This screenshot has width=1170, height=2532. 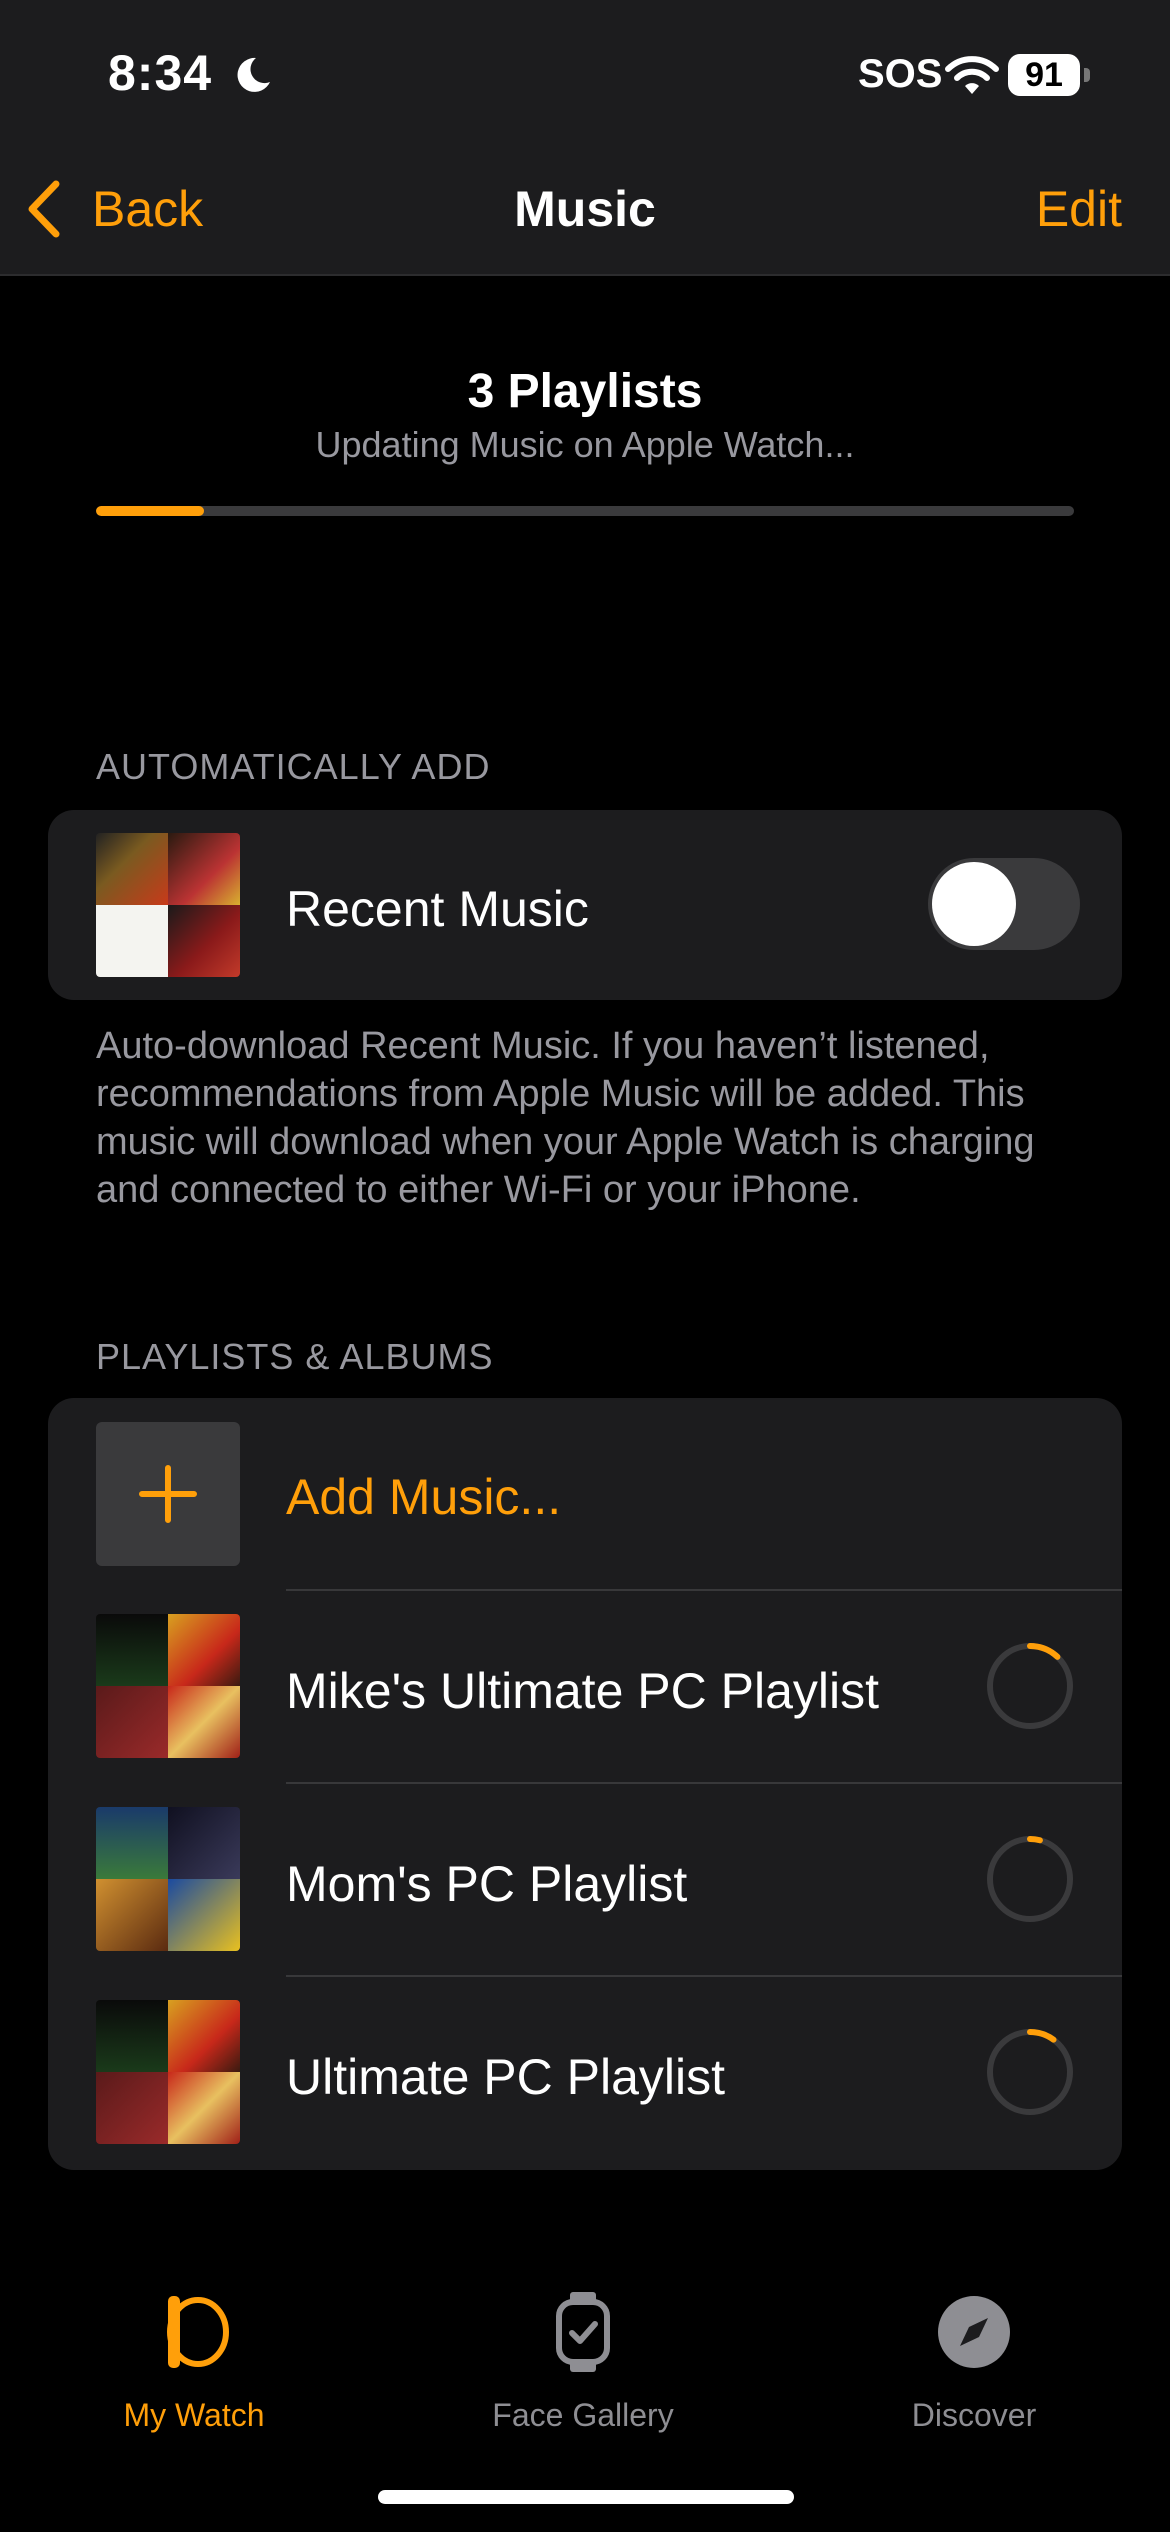 What do you see at coordinates (582, 1691) in the screenshot?
I see `playlist-title: Mike's Ultimate PC Playlist` at bounding box center [582, 1691].